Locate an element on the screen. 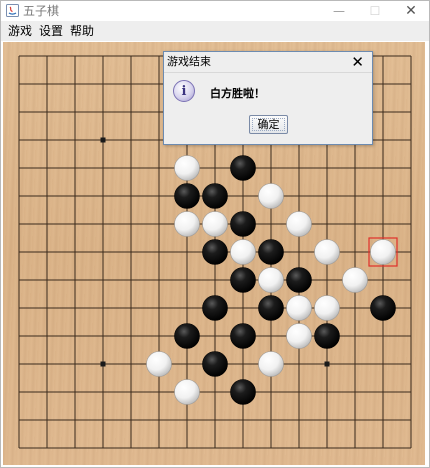 The height and width of the screenshot is (468, 430). close-button: ✕ is located at coordinates (411, 11).